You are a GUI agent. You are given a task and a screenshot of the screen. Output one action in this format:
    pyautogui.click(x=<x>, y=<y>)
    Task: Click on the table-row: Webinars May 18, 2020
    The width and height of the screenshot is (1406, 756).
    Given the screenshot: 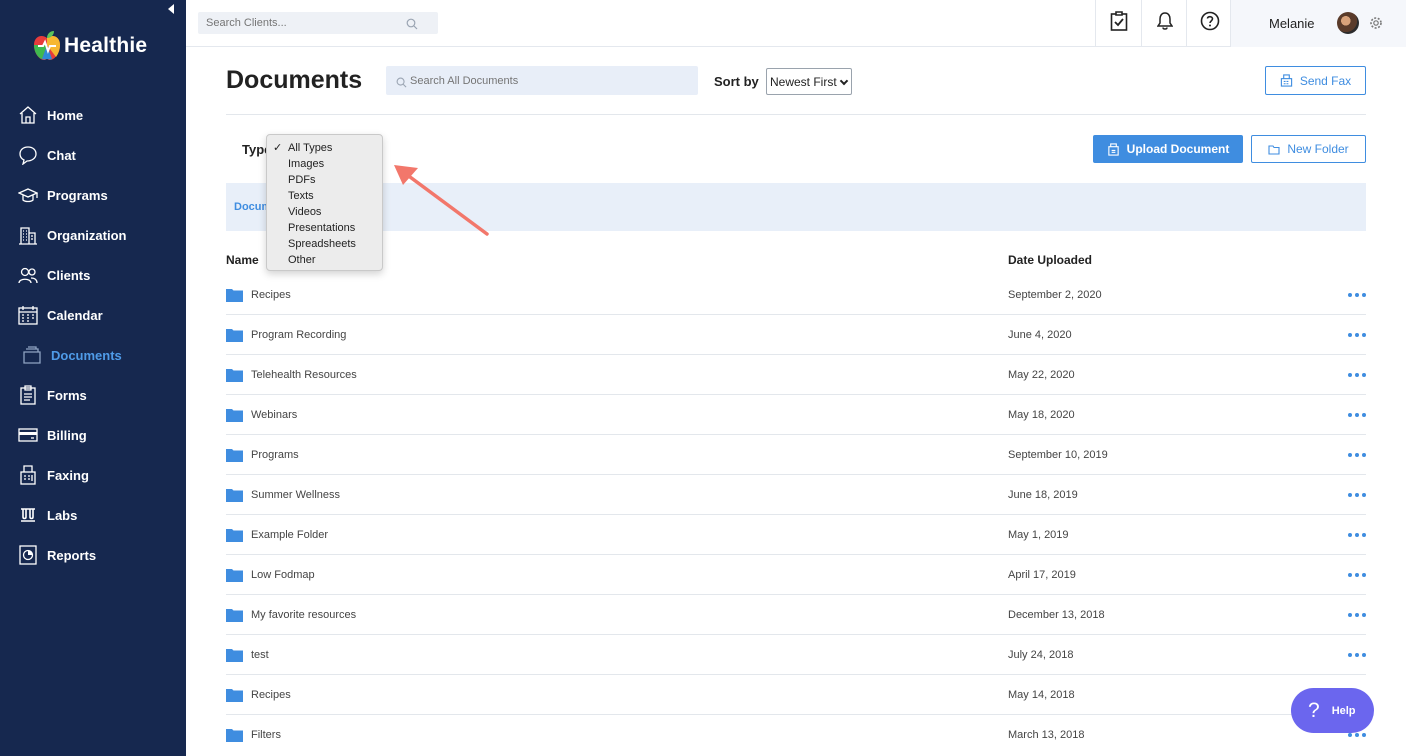 What is the action you would take?
    pyautogui.click(x=796, y=415)
    